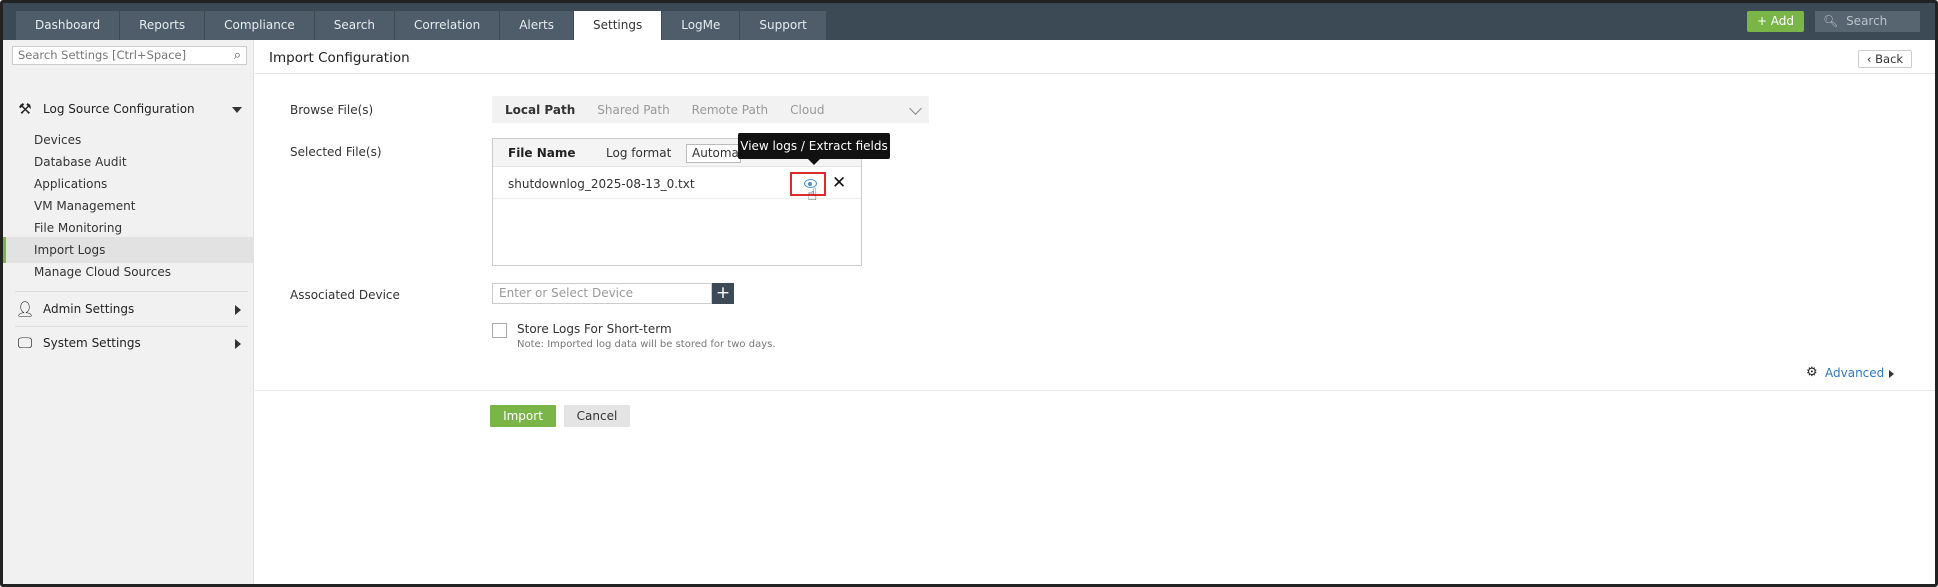 Image resolution: width=1938 pixels, height=587 pixels. Describe the element at coordinates (839, 183) in the screenshot. I see `remove-file-icon: ✕` at that location.